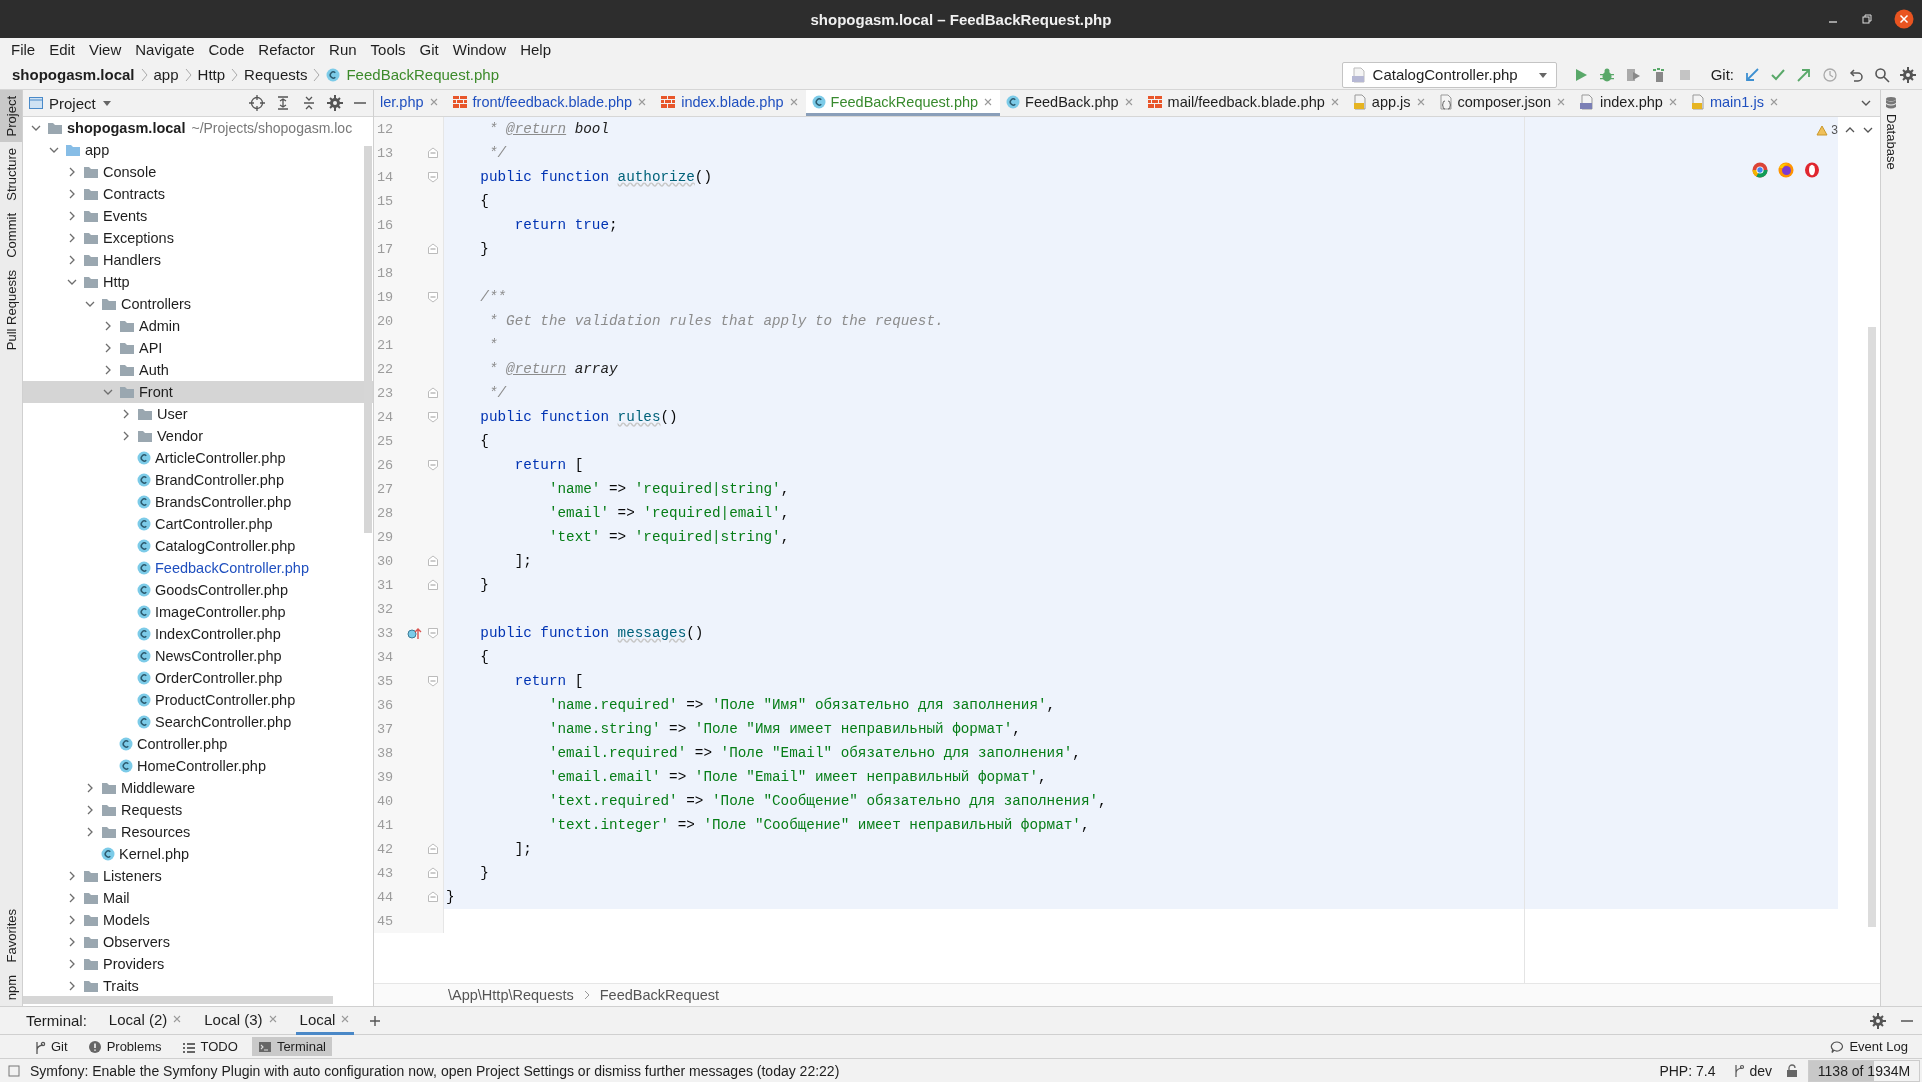 Image resolution: width=1922 pixels, height=1082 pixels. I want to click on tree-item: Contracts, so click(198, 194).